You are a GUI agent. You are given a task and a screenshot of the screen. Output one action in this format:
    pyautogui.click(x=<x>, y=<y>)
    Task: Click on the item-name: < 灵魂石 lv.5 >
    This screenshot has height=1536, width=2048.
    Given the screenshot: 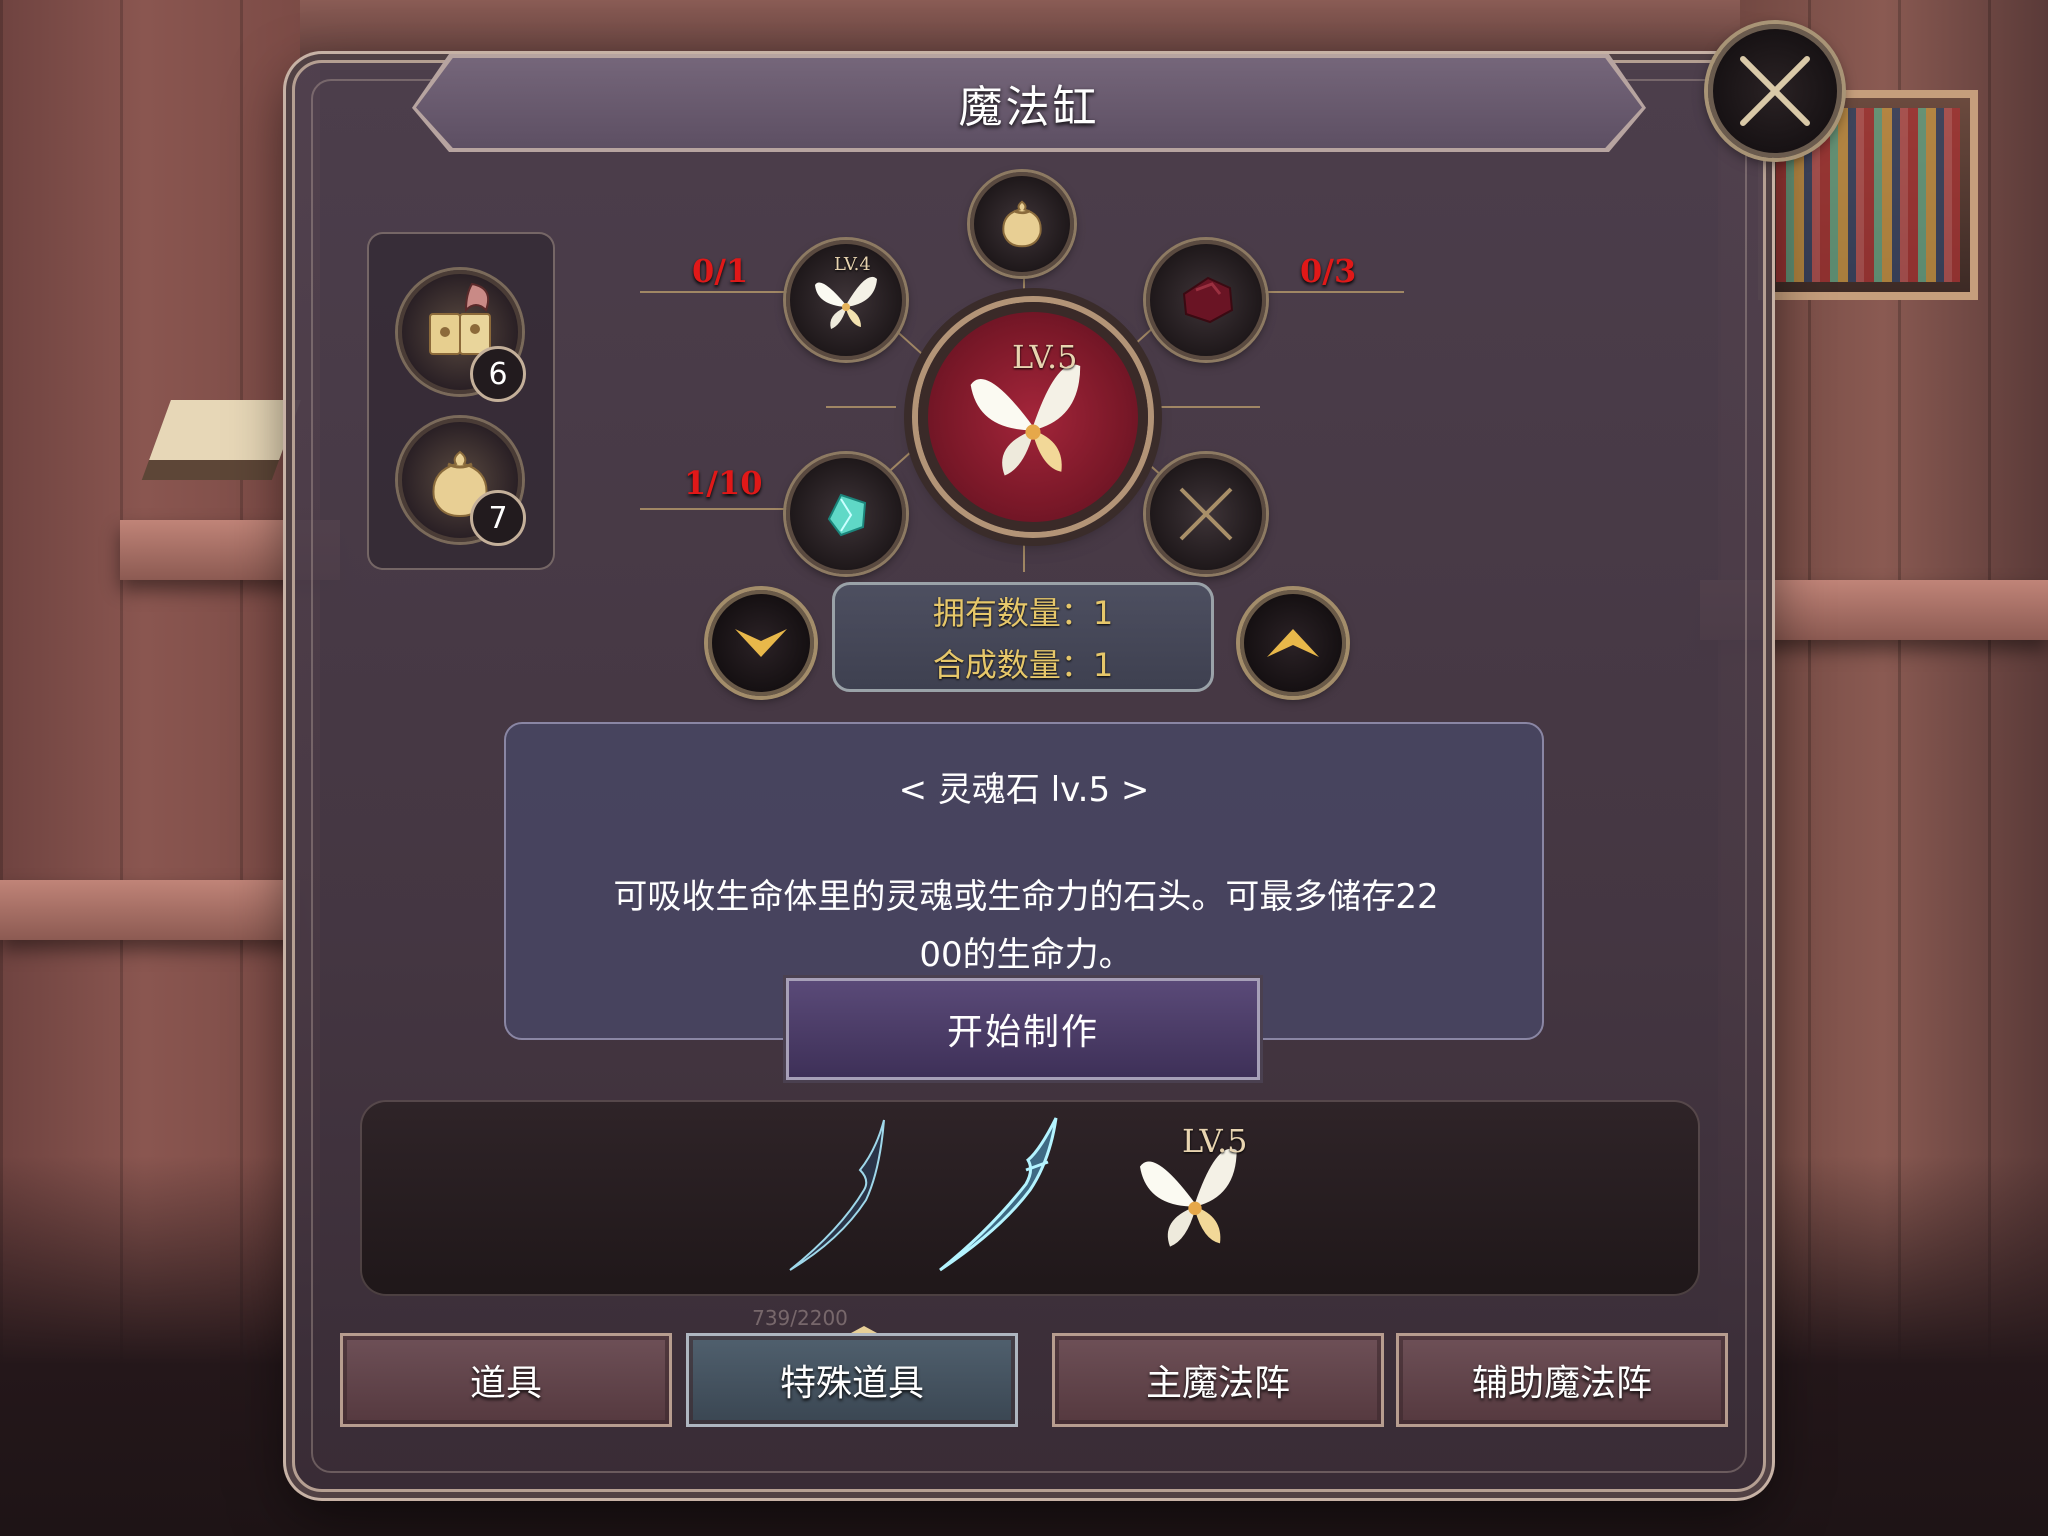 What is the action you would take?
    pyautogui.click(x=1024, y=790)
    